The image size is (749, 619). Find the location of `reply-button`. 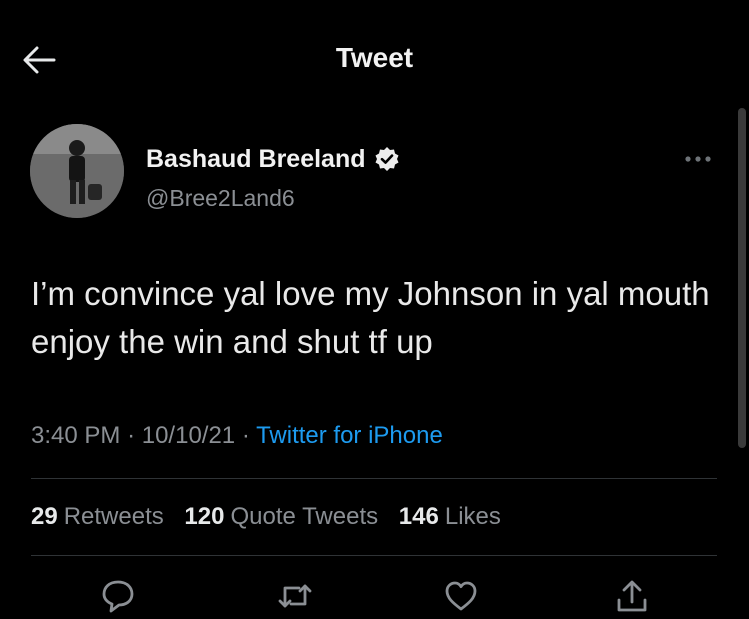

reply-button is located at coordinates (118, 596).